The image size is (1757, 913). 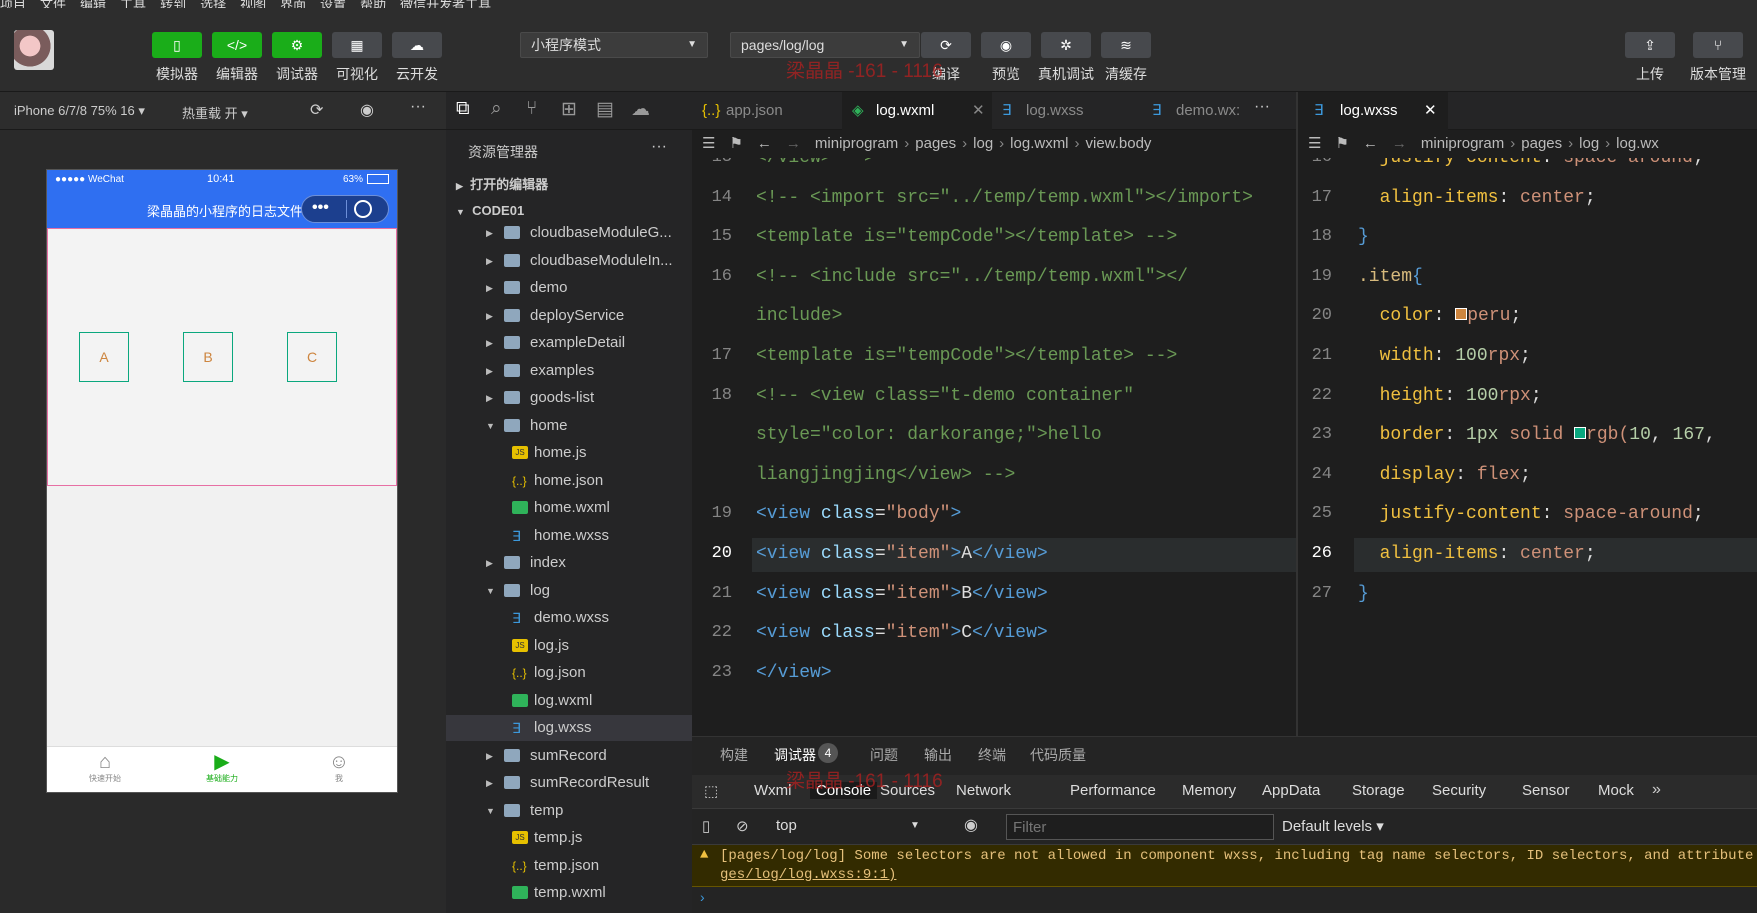 What do you see at coordinates (569, 701) in the screenshot?
I see `tree-item: log.wxml` at bounding box center [569, 701].